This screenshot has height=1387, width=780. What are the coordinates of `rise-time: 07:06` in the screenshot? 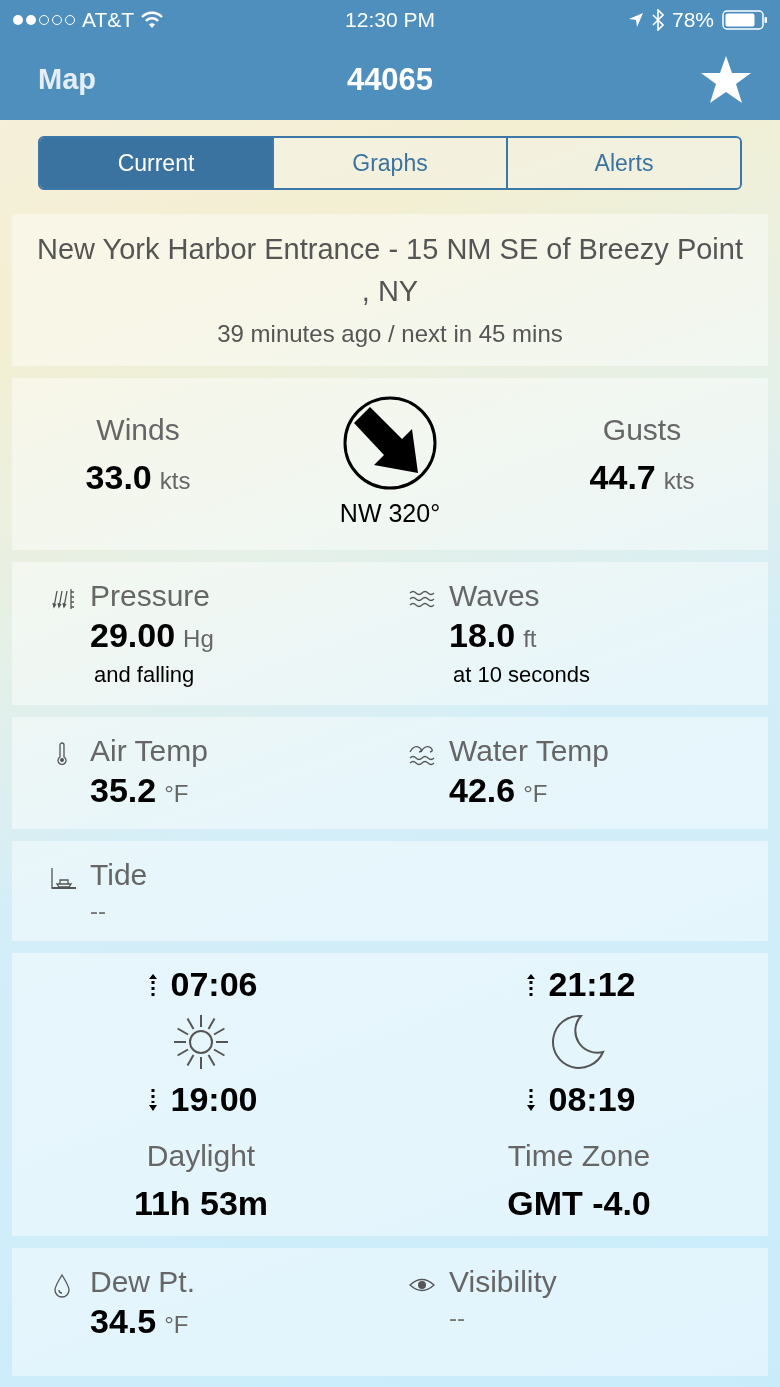 It's located at (214, 984).